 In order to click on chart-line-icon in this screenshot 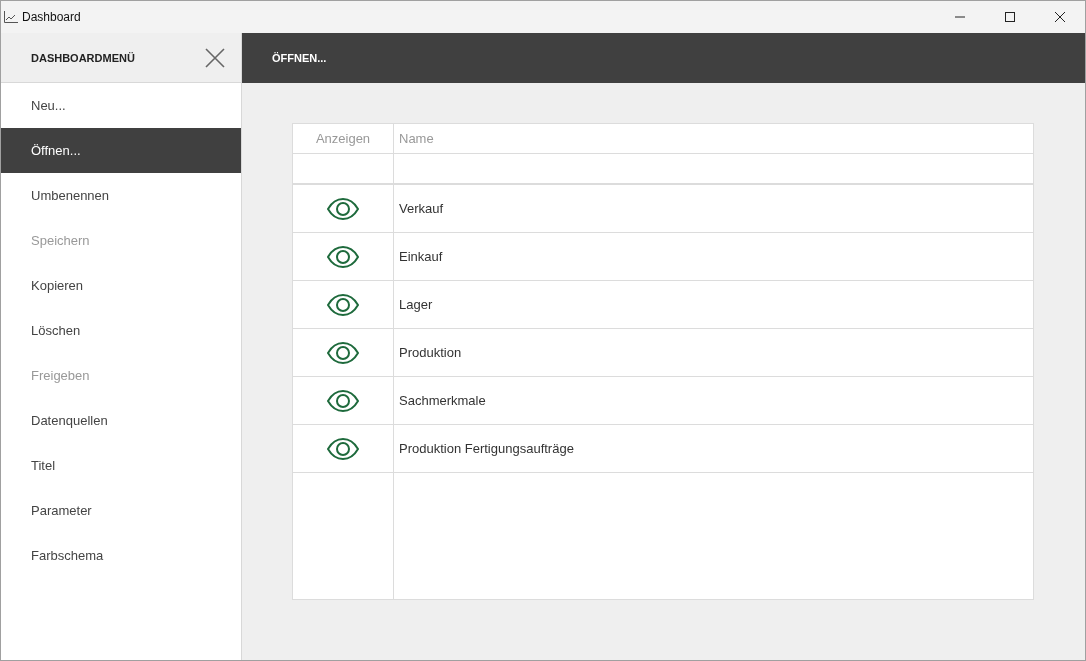, I will do `click(11, 17)`.